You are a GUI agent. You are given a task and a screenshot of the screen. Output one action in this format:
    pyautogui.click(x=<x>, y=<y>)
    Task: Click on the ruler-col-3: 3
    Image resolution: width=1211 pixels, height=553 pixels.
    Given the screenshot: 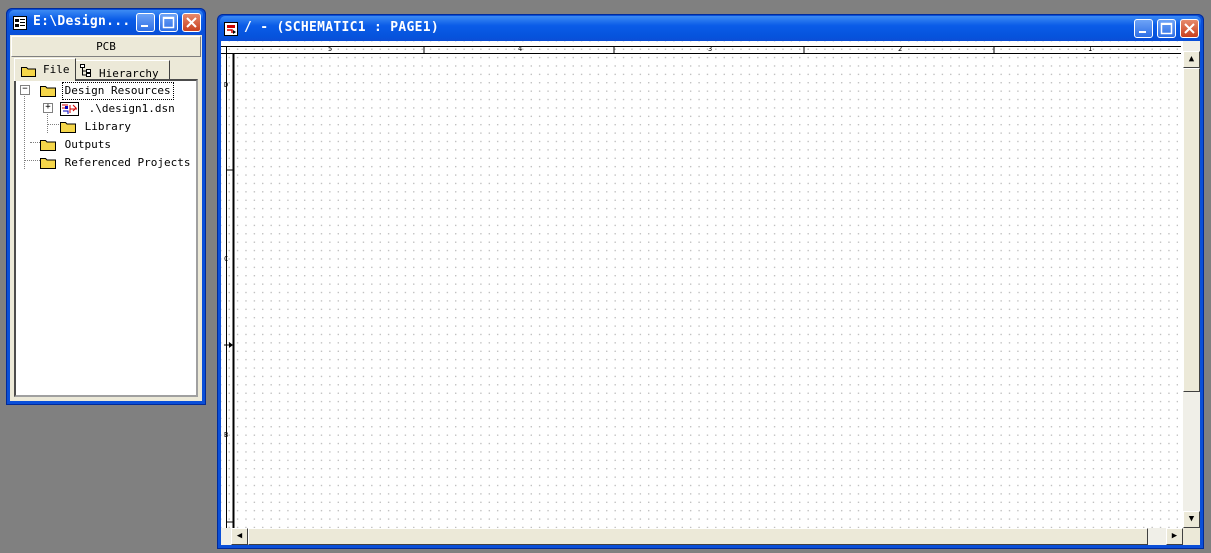 What is the action you would take?
    pyautogui.click(x=710, y=49)
    